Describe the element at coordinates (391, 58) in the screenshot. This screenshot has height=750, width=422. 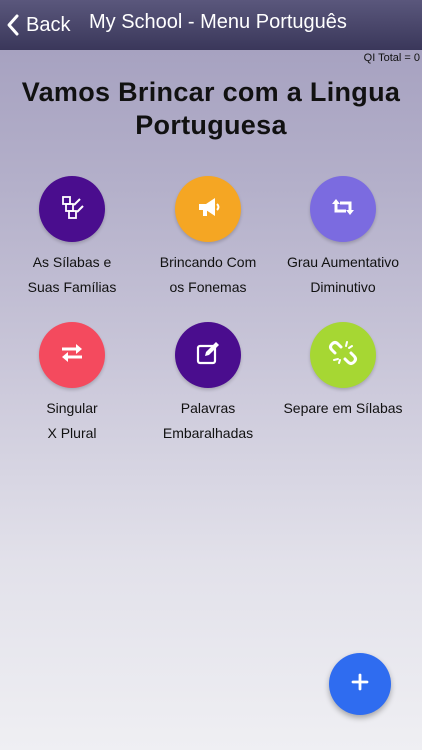
I see `qi-total-counter: QI Total = 0` at that location.